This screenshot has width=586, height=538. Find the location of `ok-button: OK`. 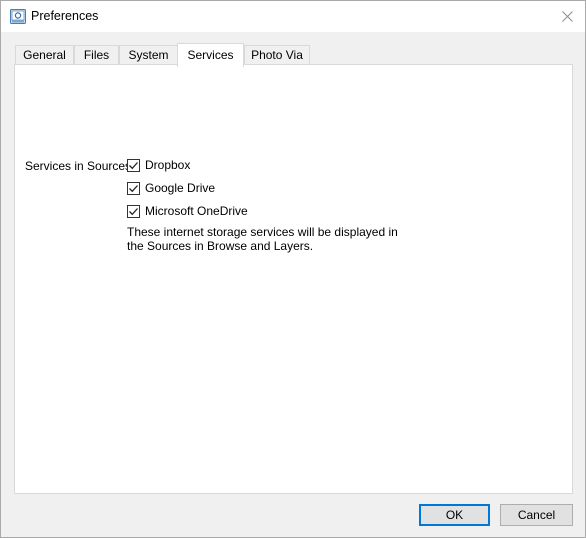

ok-button: OK is located at coordinates (454, 515).